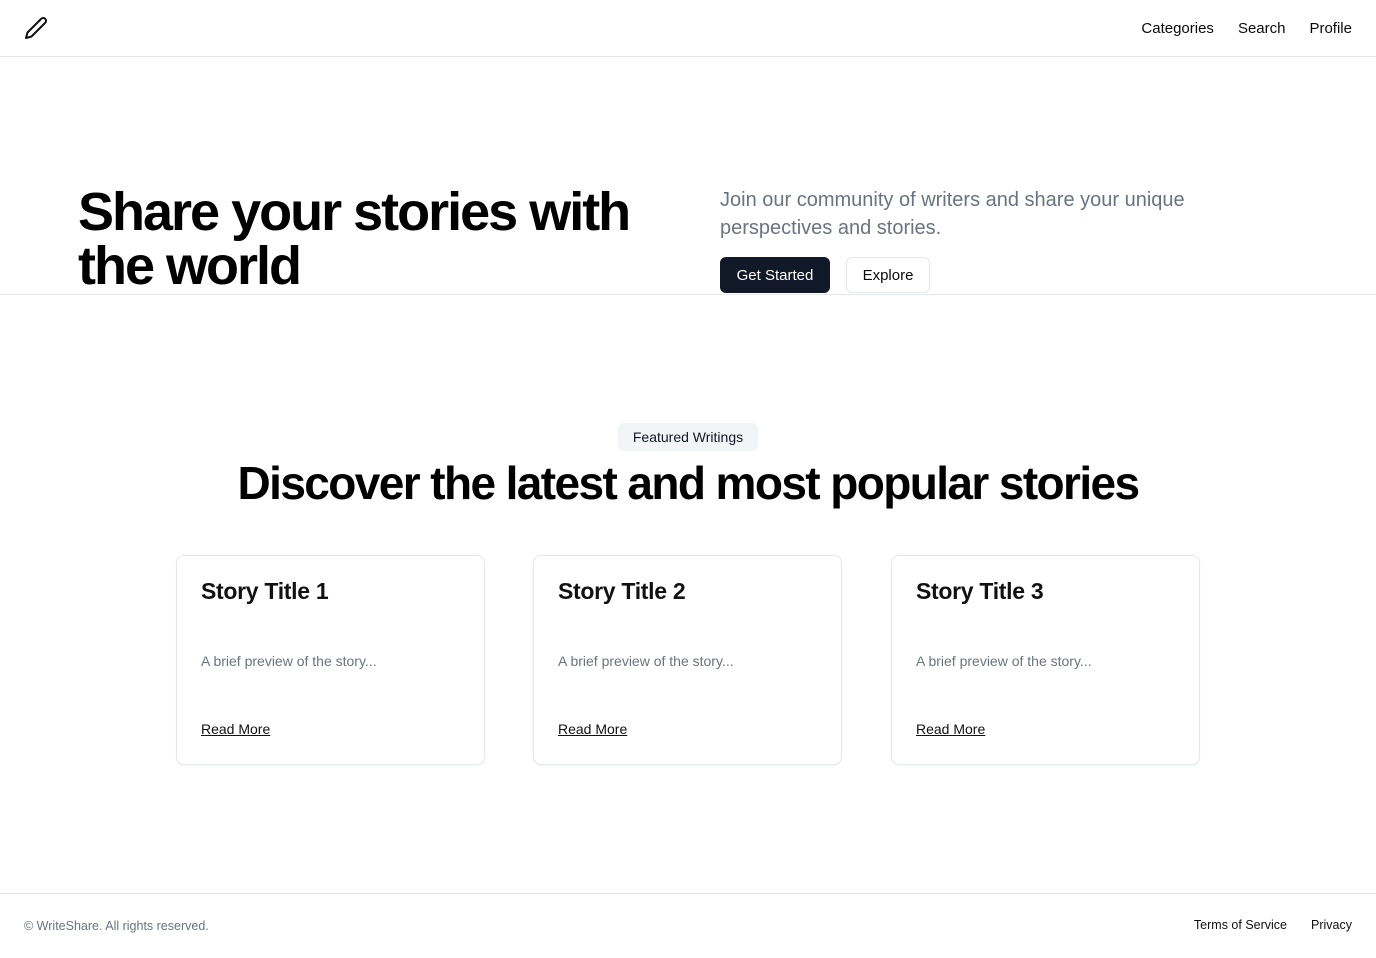  I want to click on footer-nav: Terms of Service Privacy, so click(1273, 925).